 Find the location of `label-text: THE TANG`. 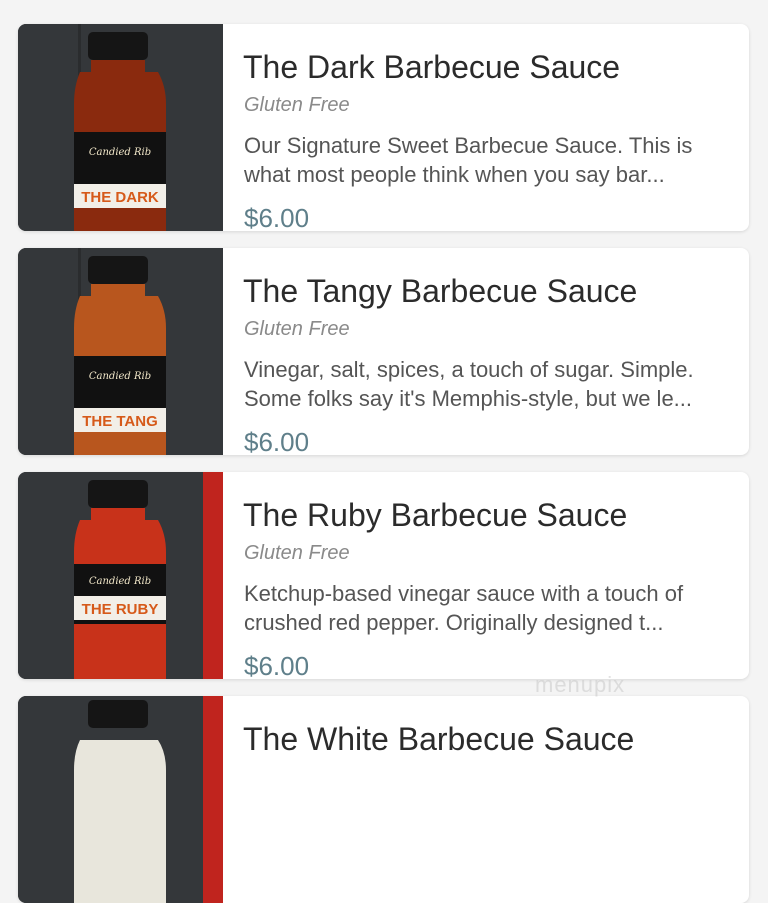

label-text: THE TANG is located at coordinates (120, 421).